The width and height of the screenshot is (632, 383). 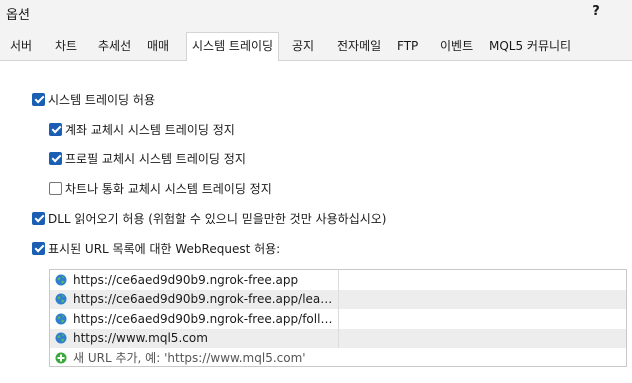 I want to click on window-title: 옵션, so click(x=18, y=15).